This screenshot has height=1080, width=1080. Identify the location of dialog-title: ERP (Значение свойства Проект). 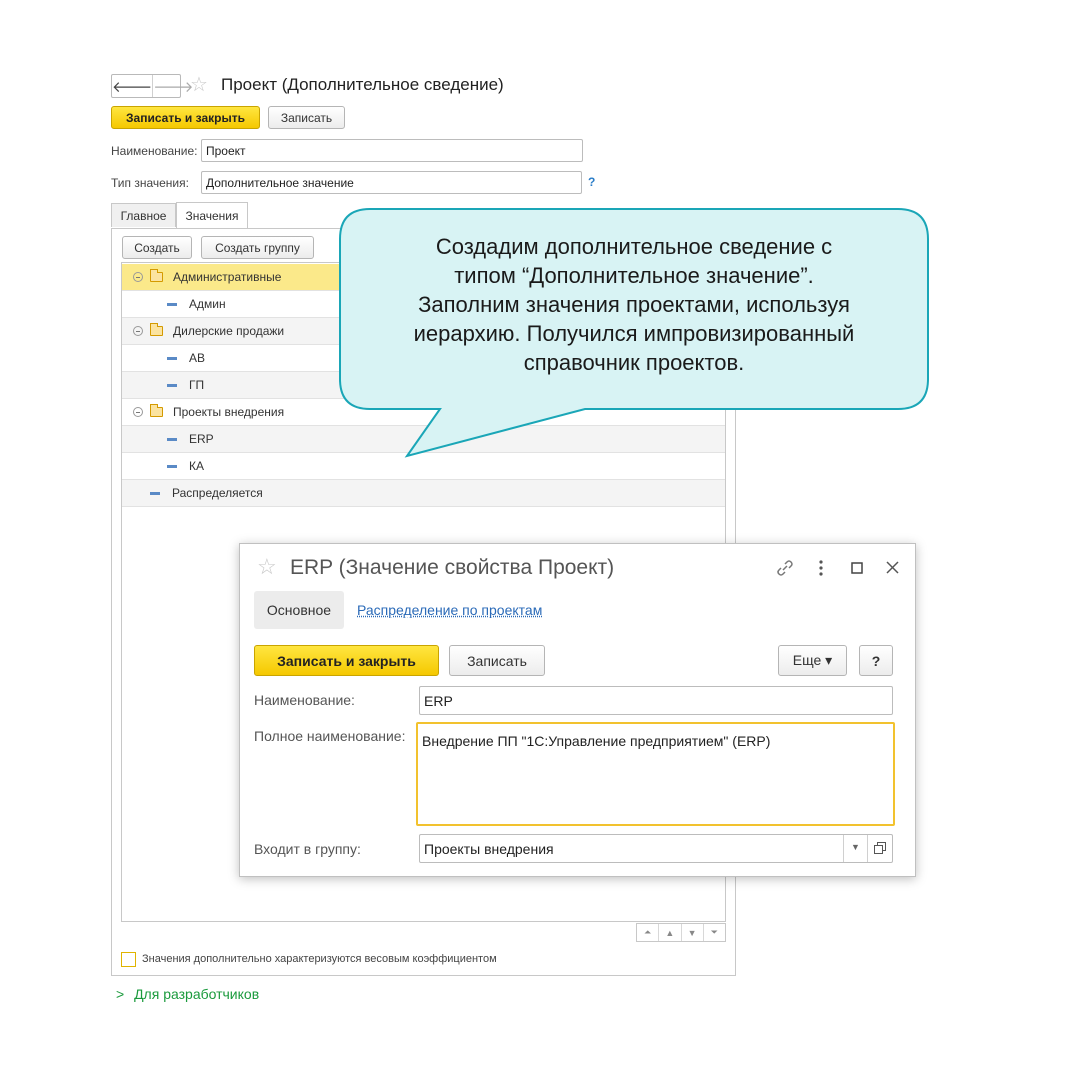
(452, 567).